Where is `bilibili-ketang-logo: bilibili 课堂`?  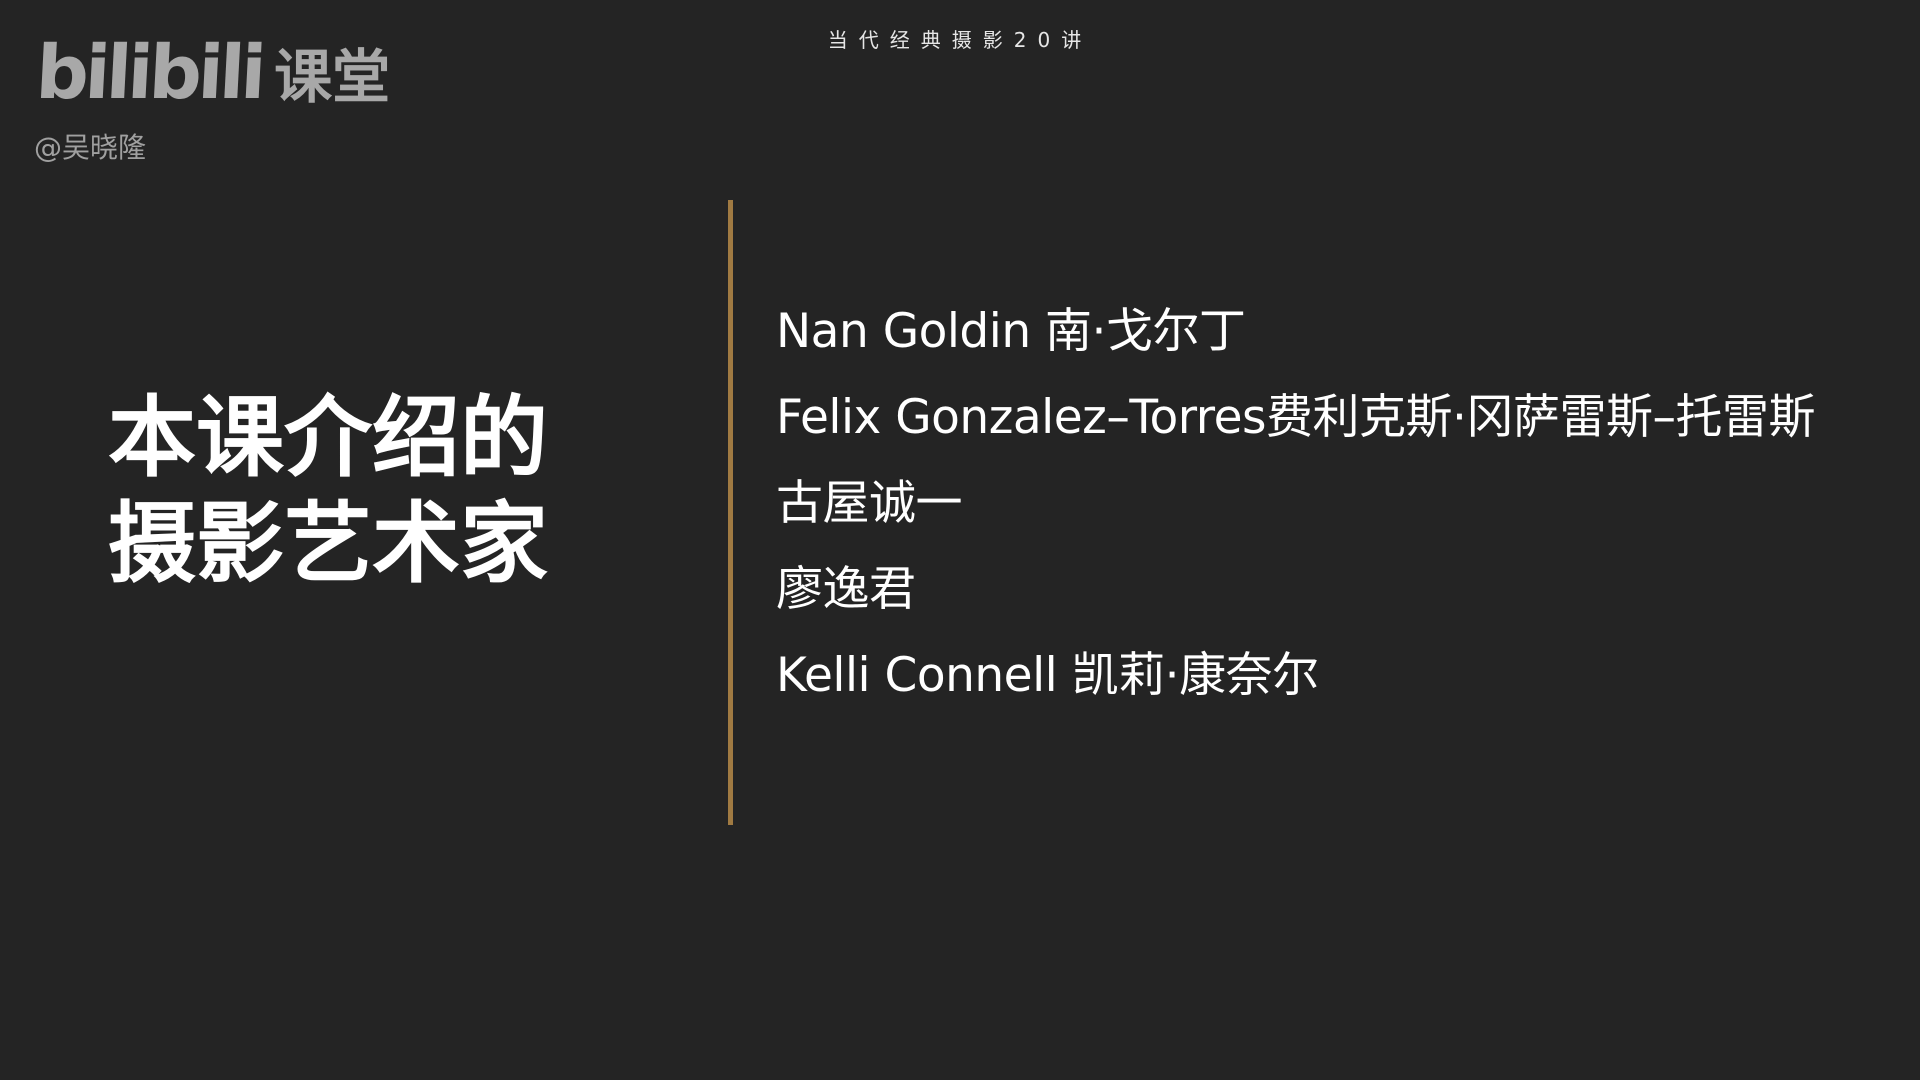 bilibili-ketang-logo: bilibili 课堂 is located at coordinates (212, 73).